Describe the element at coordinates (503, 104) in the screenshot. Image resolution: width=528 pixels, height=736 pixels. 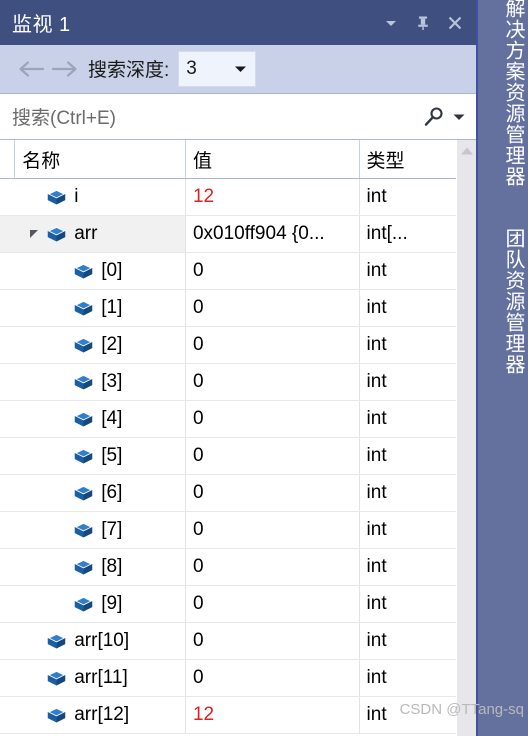
I see `side-tab-solution-explorer: 解决方案资源管理器` at that location.